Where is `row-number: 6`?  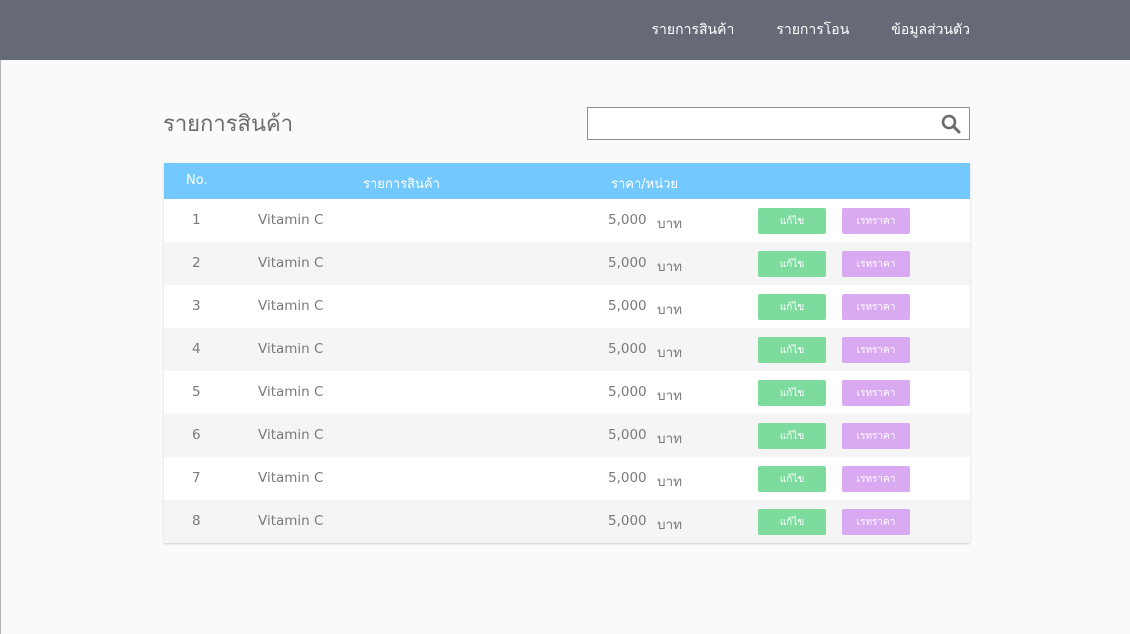 row-number: 6 is located at coordinates (196, 435).